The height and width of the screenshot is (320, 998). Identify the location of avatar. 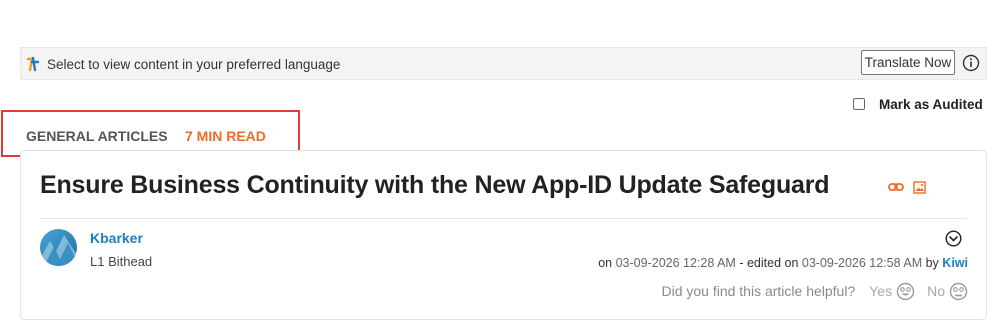
(58, 247).